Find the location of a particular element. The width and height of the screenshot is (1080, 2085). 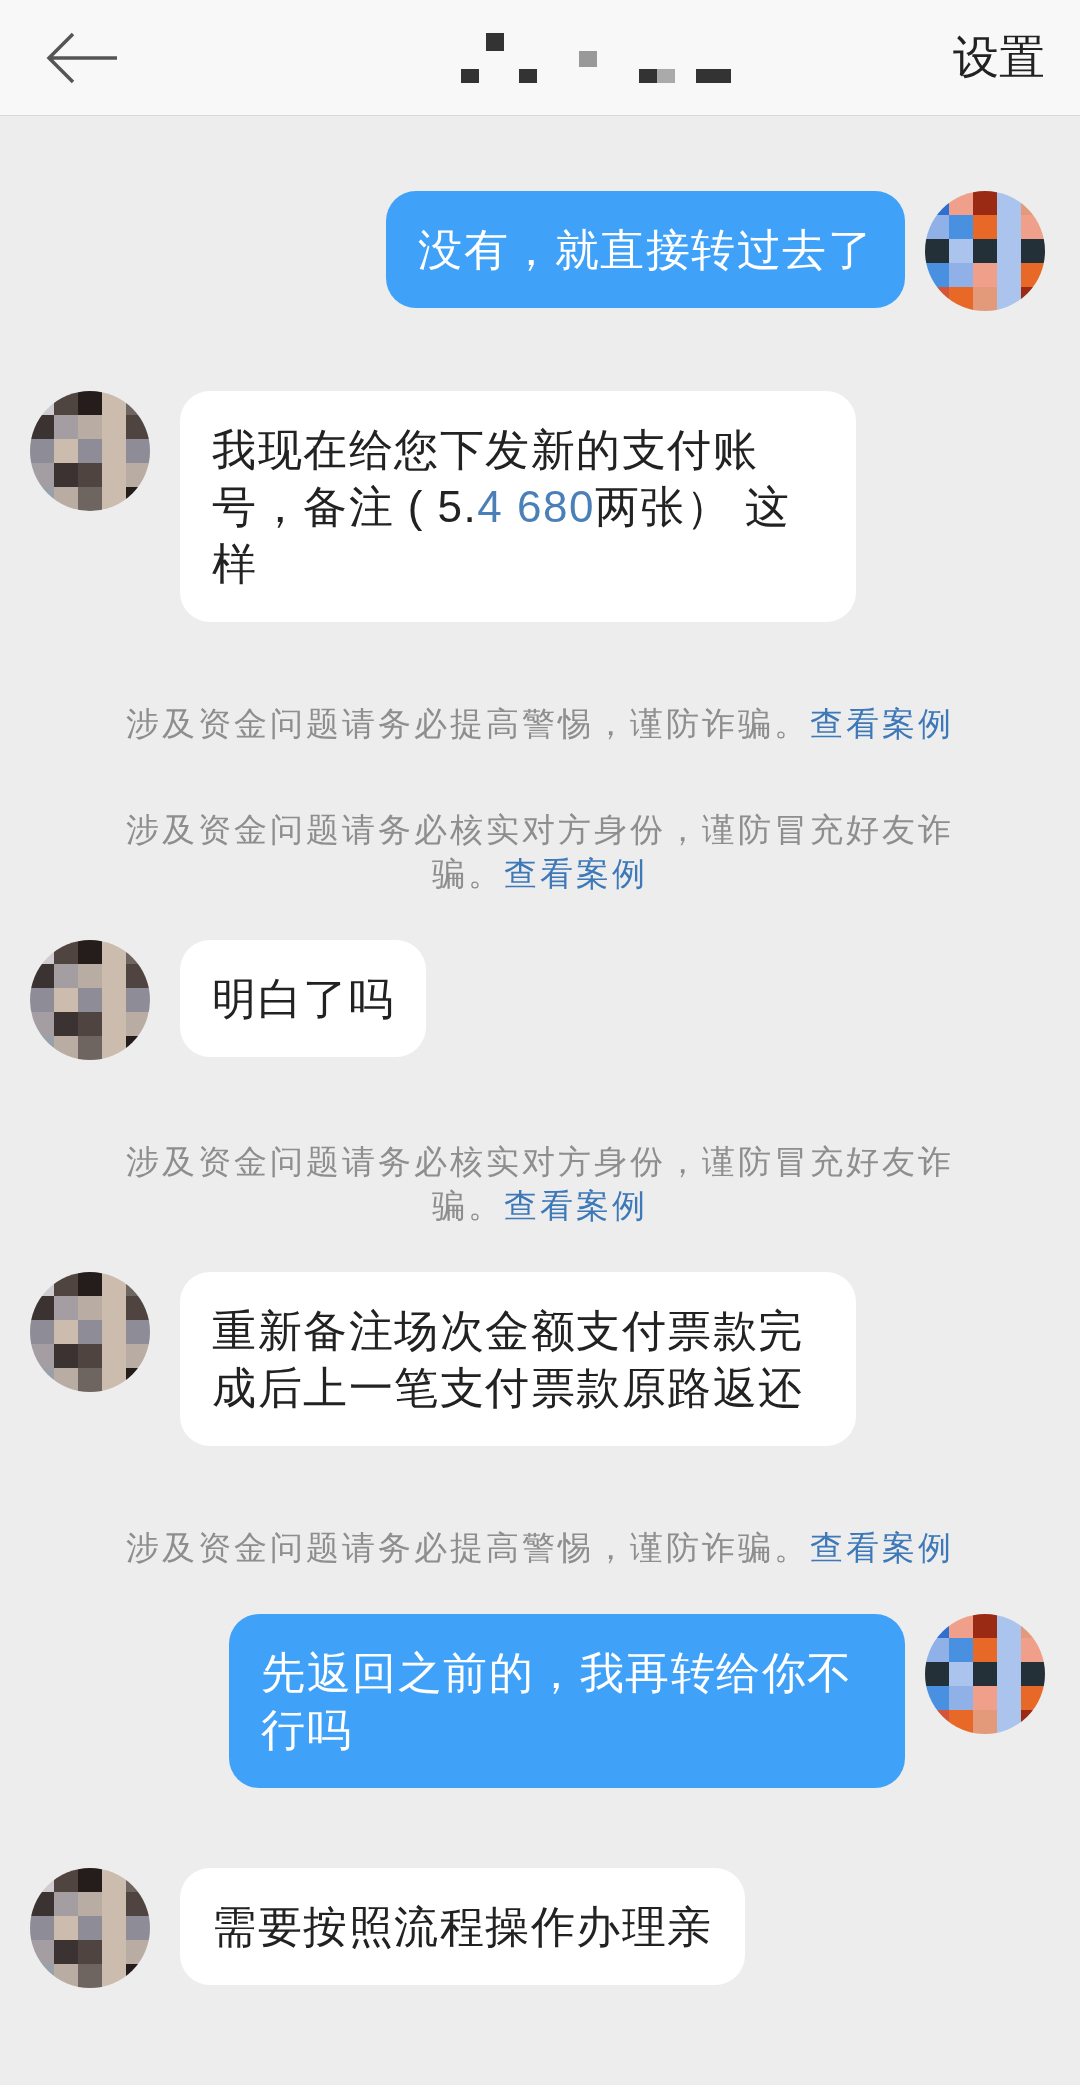

number-link: 4 680 is located at coordinates (536, 506).